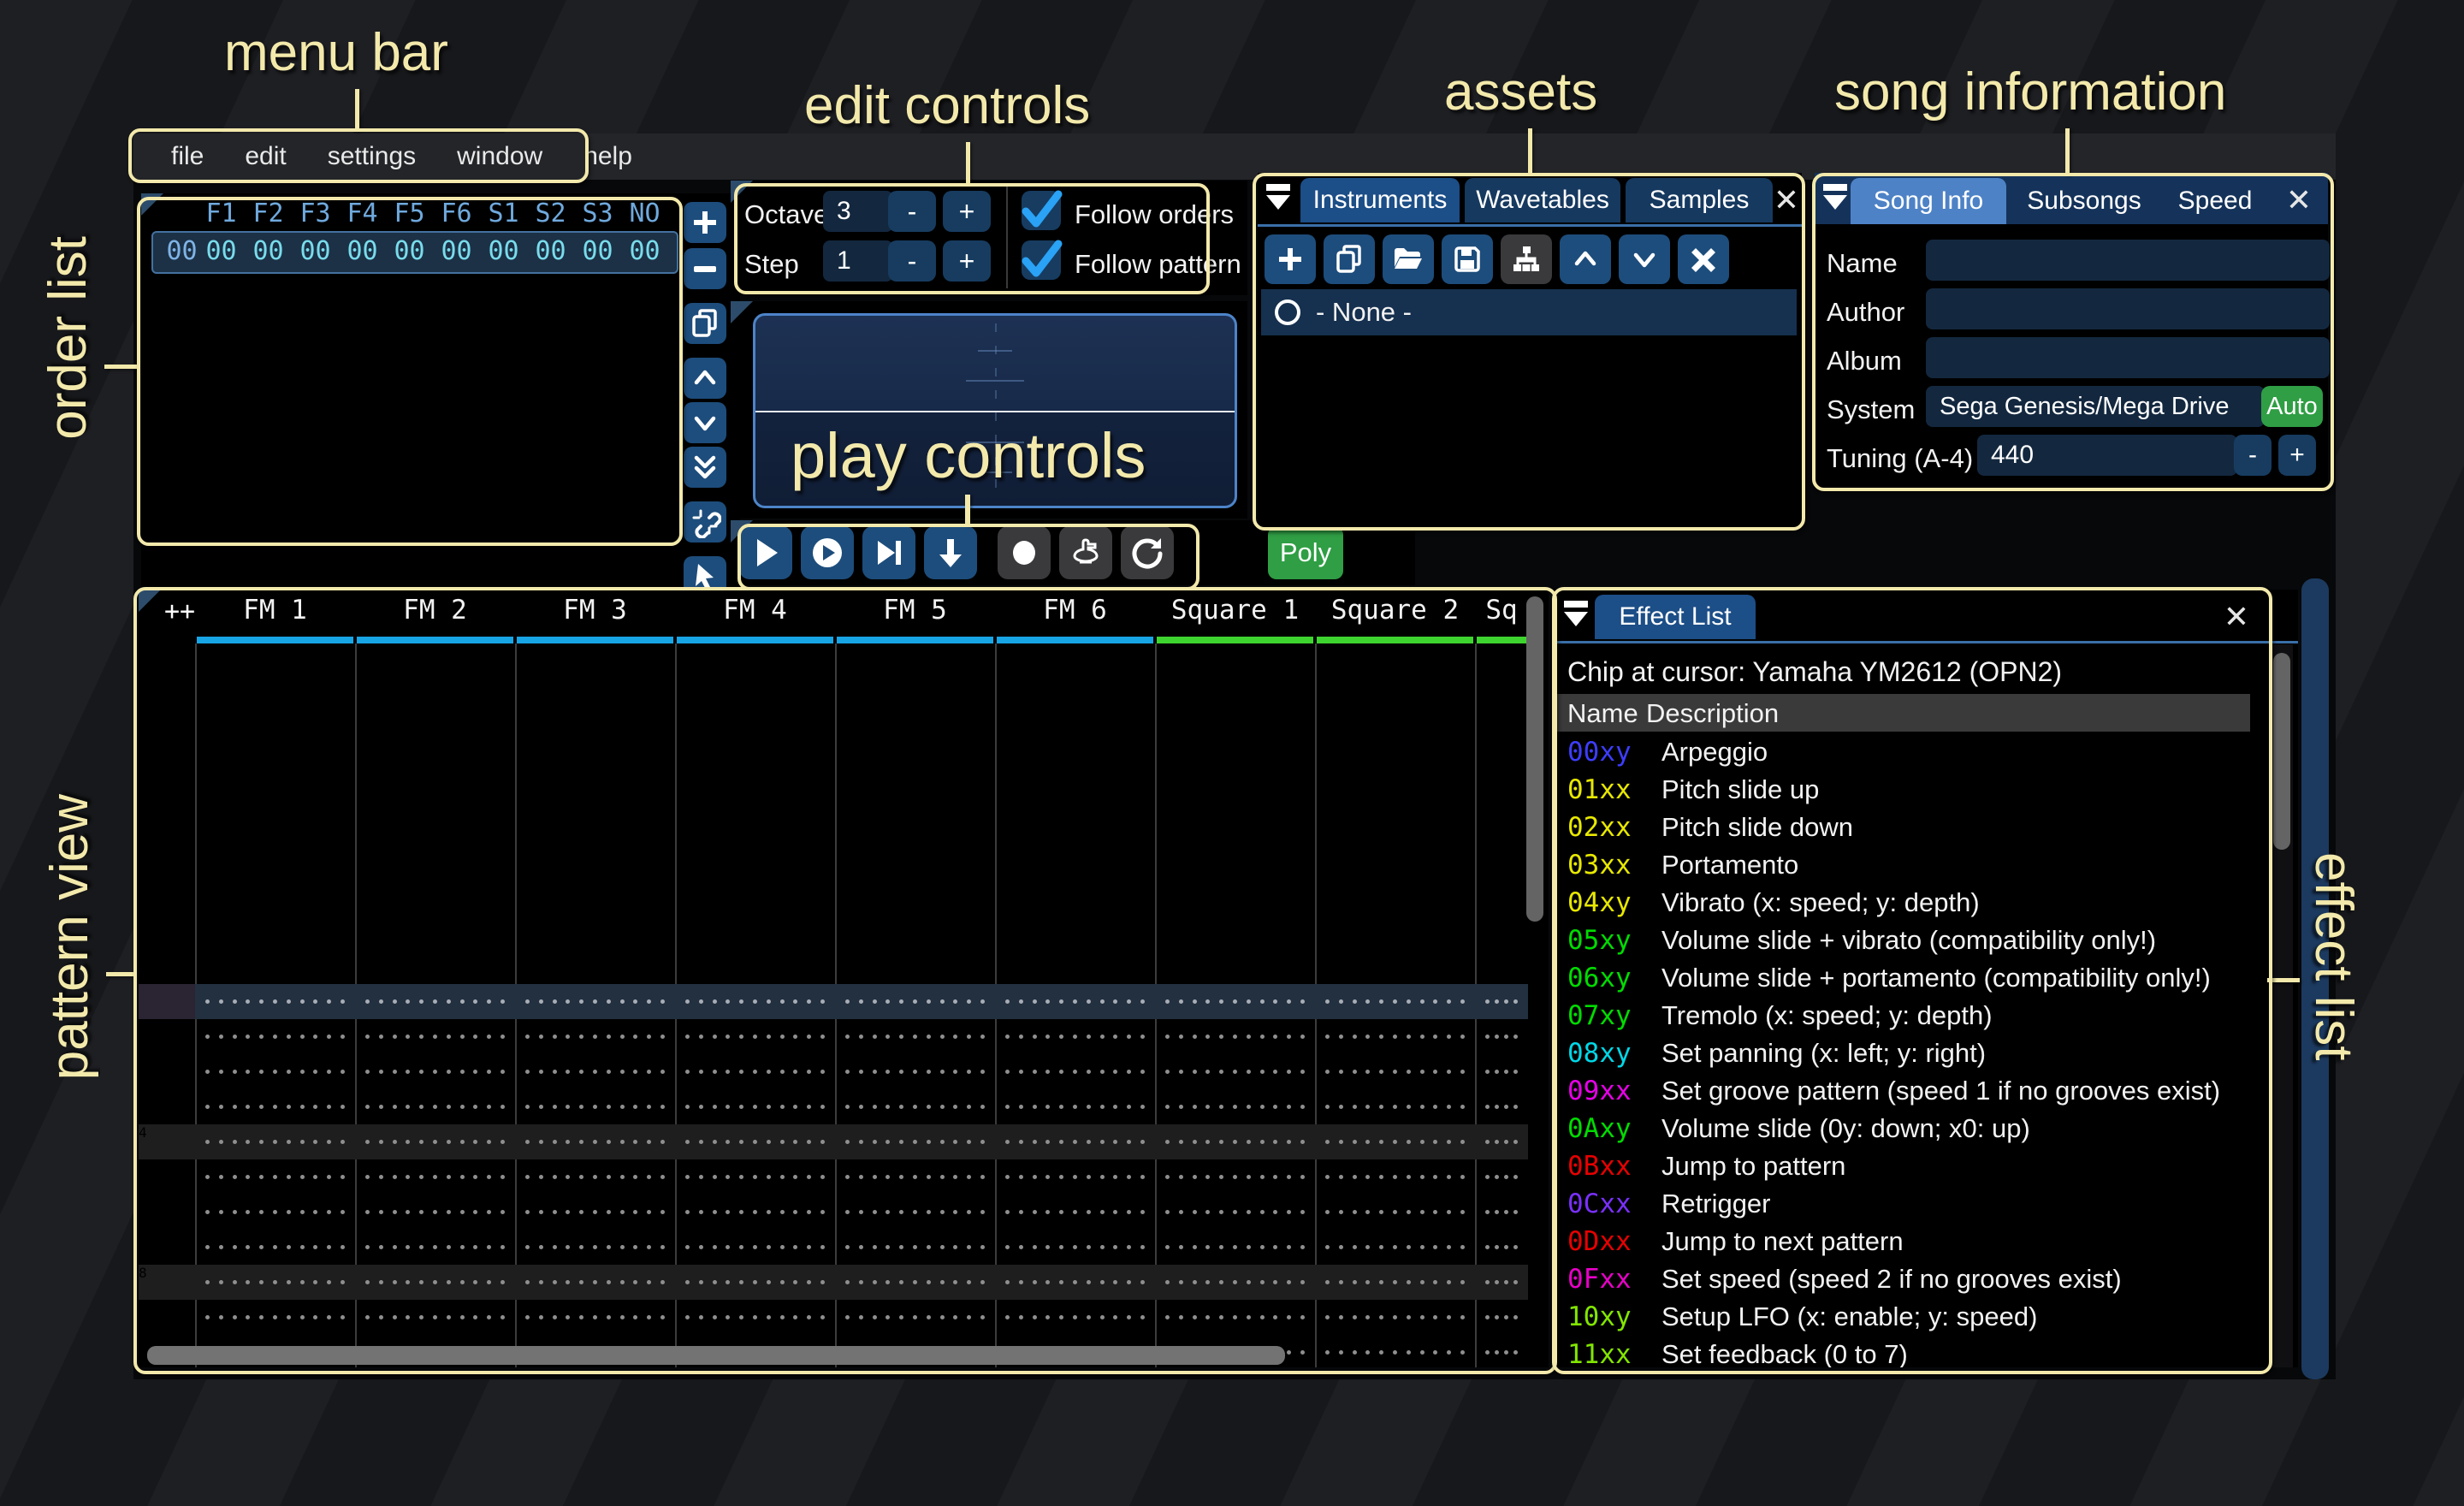  I want to click on effect-row-01xx: 01xx Pitch slide up, so click(1693, 790).